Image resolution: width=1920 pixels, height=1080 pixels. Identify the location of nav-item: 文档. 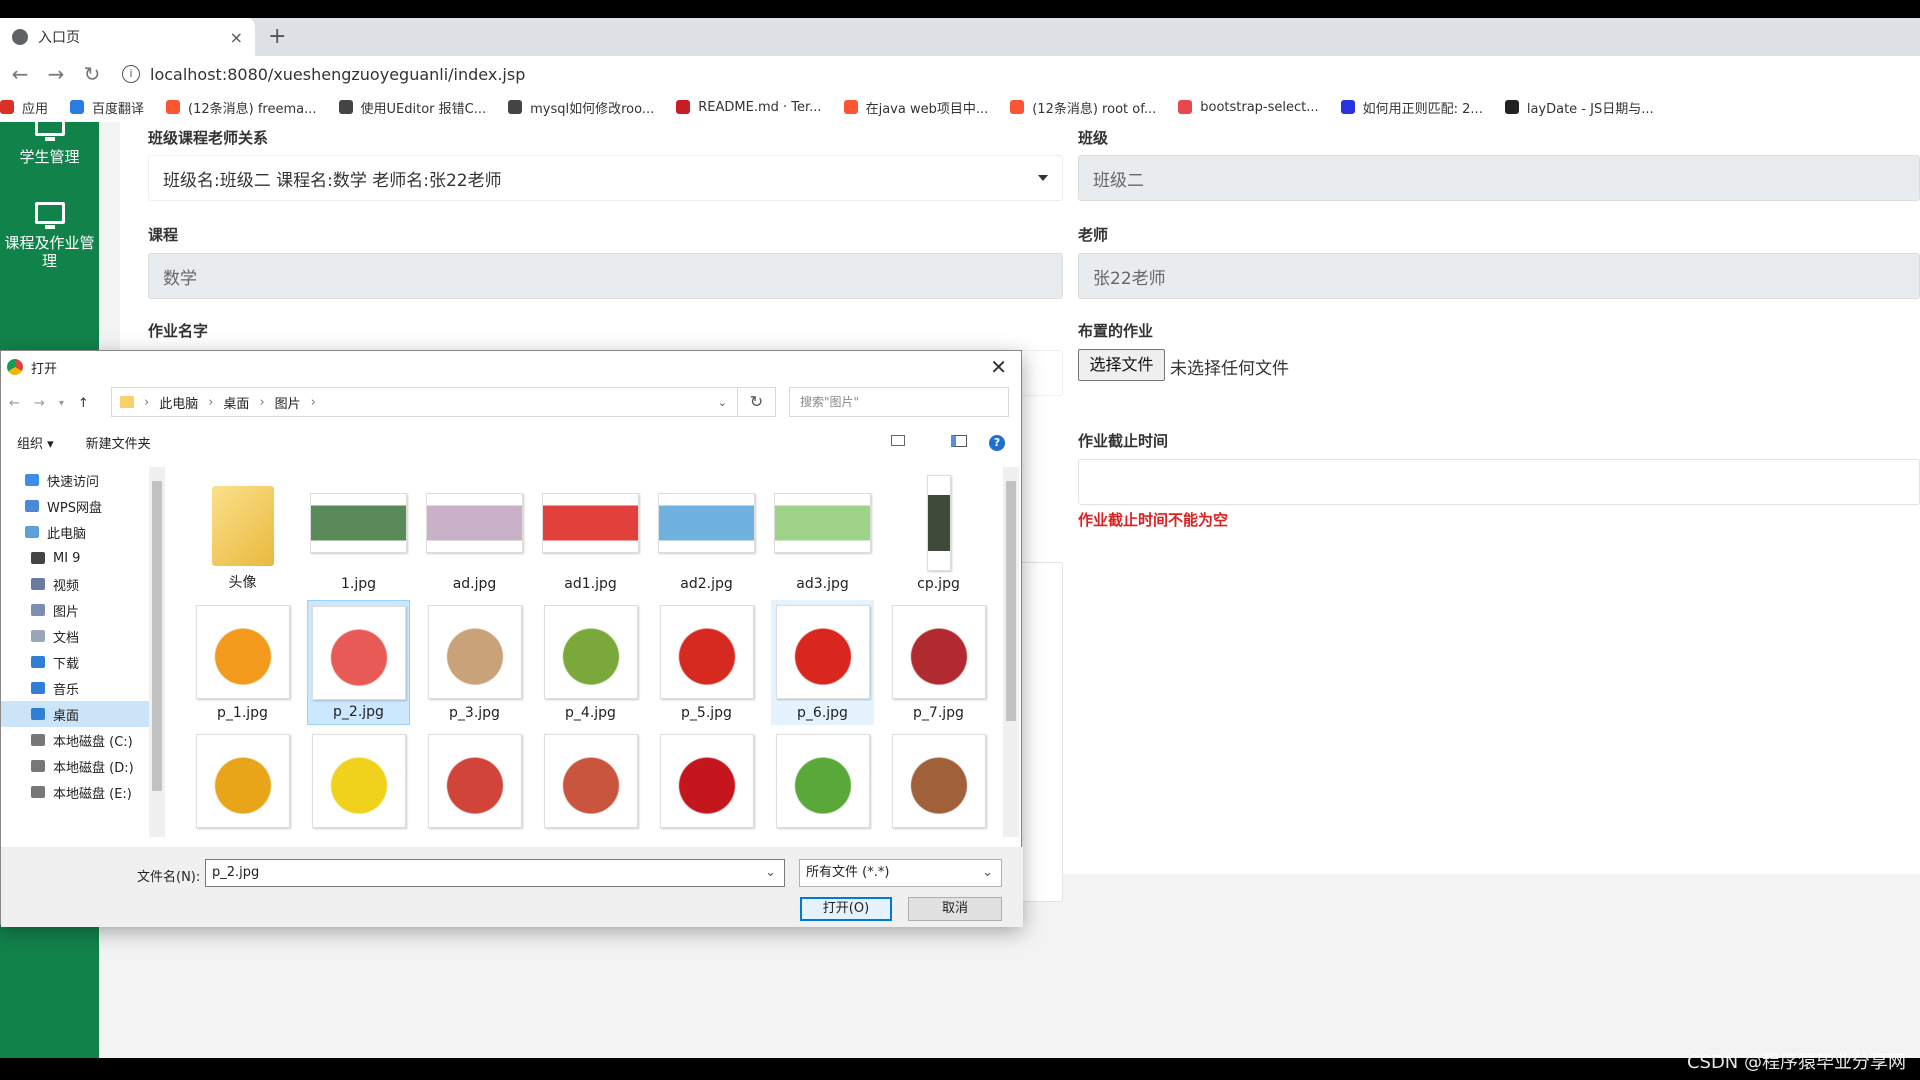
(75, 636).